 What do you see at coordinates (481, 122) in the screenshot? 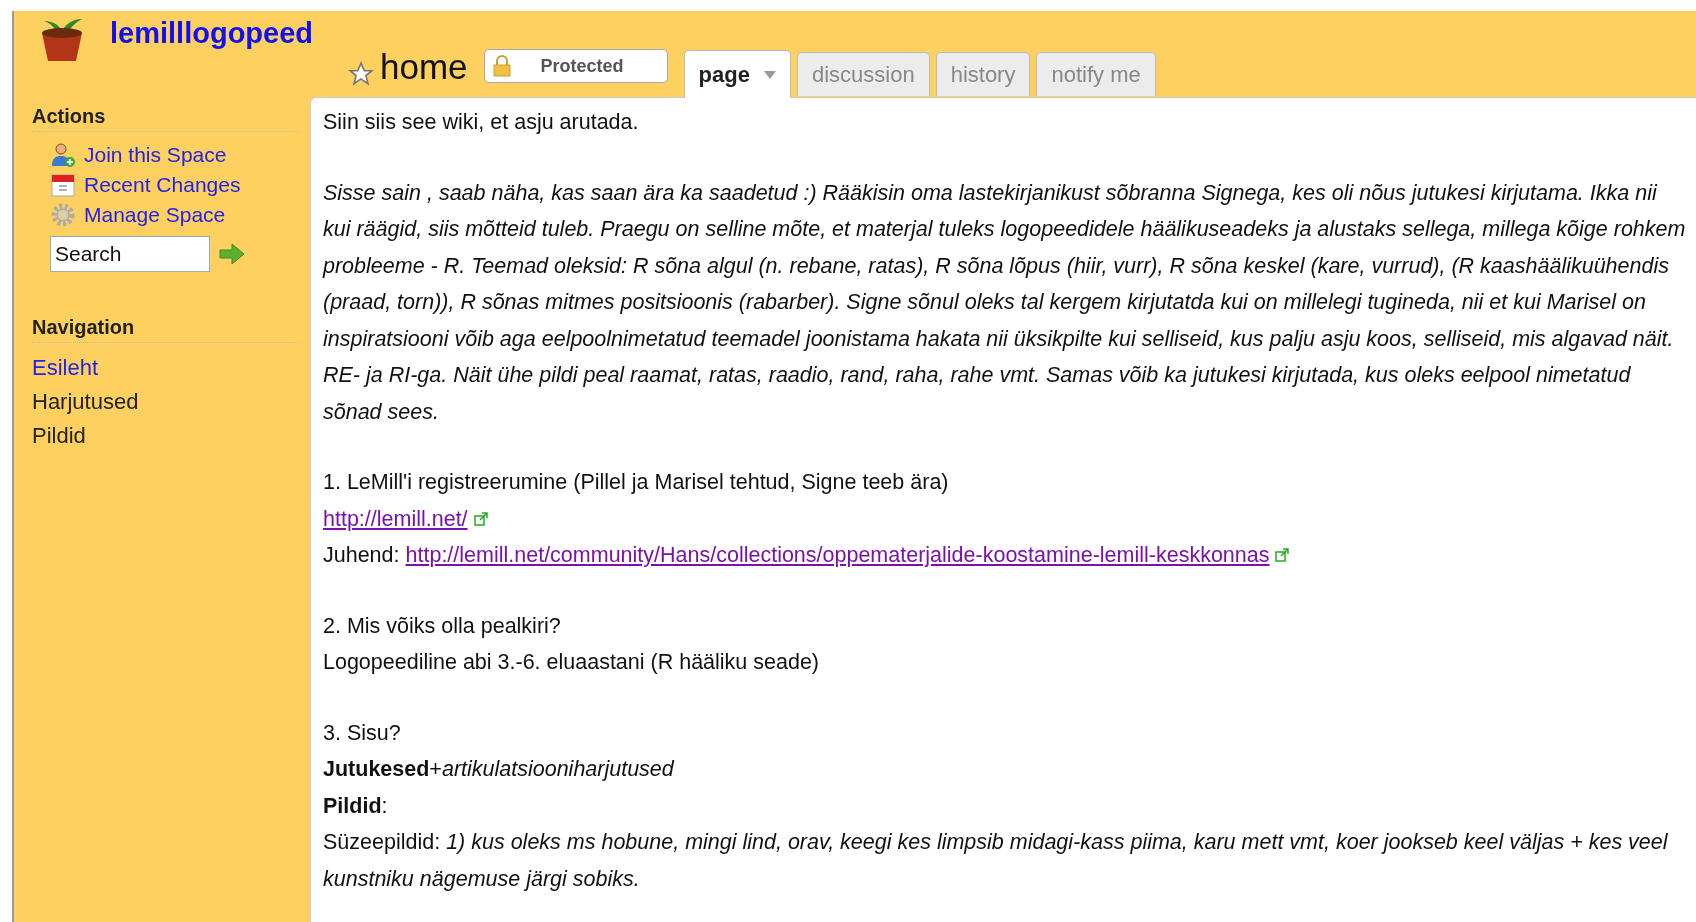
I see `paragraph-text: Siin siis see wiki, et asju arutada.` at bounding box center [481, 122].